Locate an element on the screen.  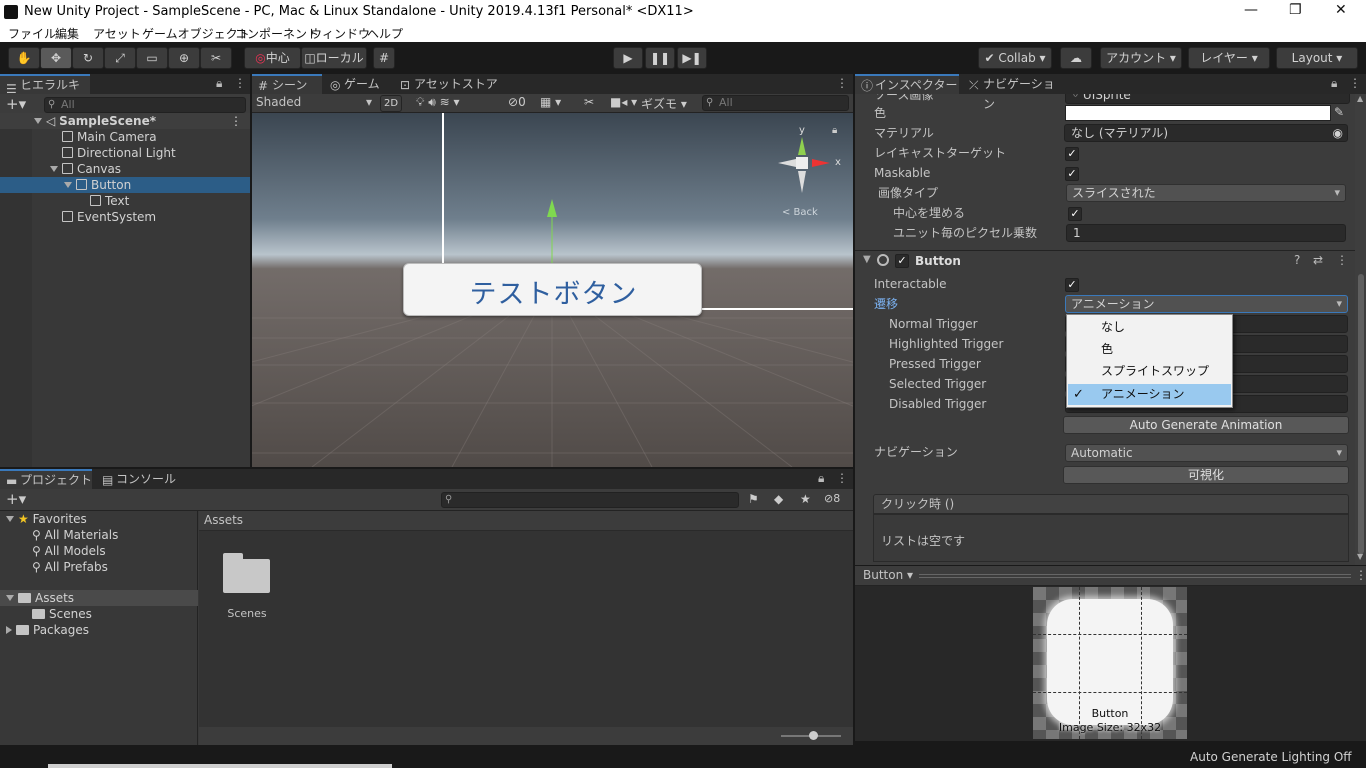
preview-title-dropdown: Button ▾ is located at coordinates (888, 575).